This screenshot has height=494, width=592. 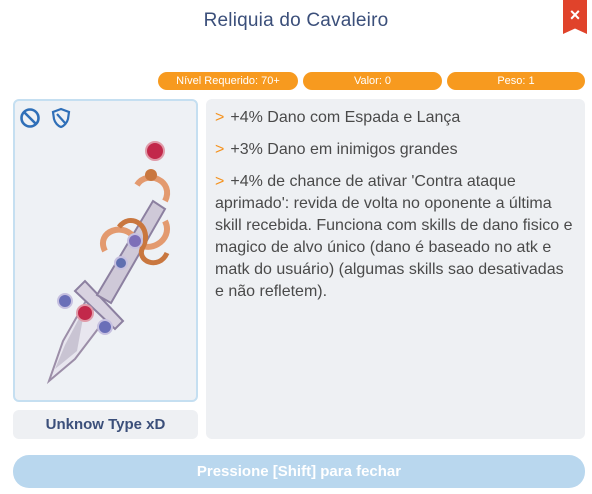 I want to click on description-line: > +3% Dano em inimigos grandes, so click(x=395, y=150).